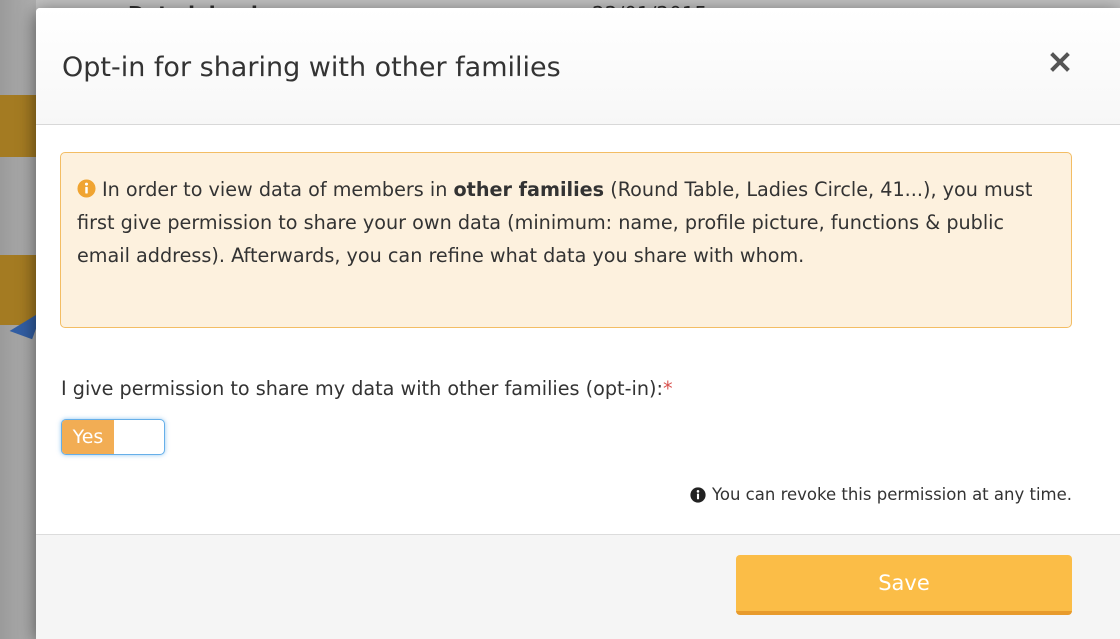 This screenshot has width=1120, height=639. I want to click on toggle-yes-label: Yes, so click(88, 437).